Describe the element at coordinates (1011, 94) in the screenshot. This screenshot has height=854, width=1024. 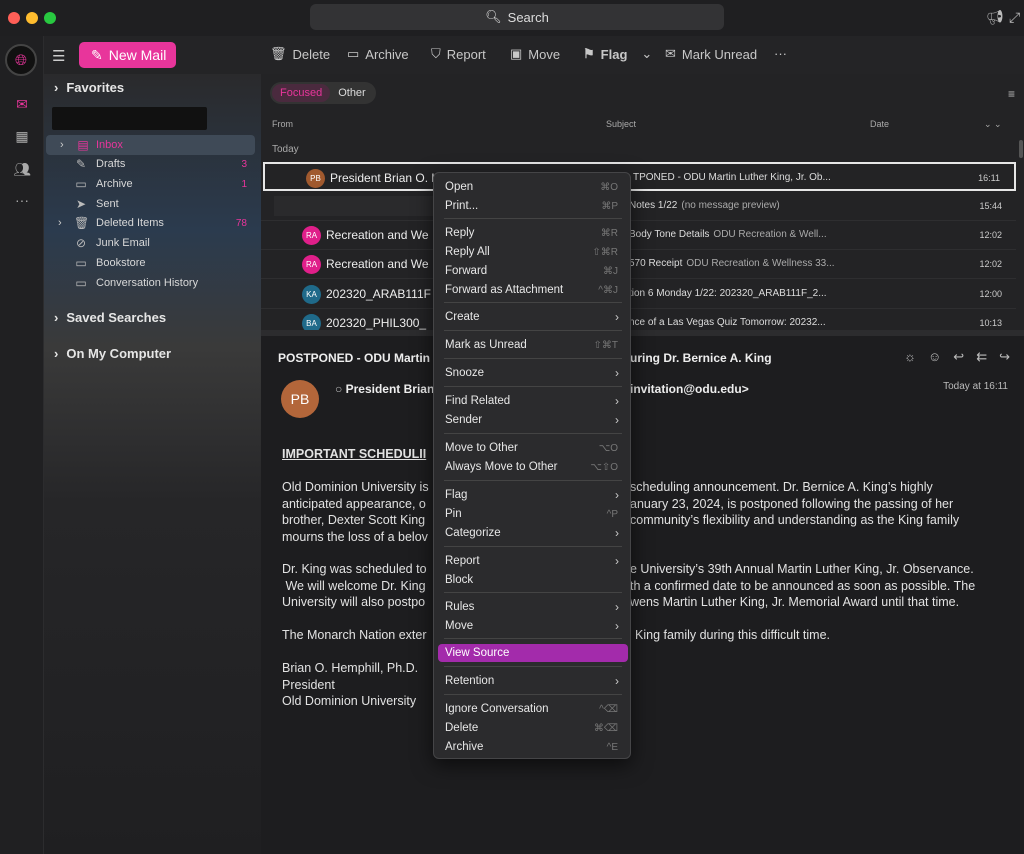
I see `filter-icon: ≡` at that location.